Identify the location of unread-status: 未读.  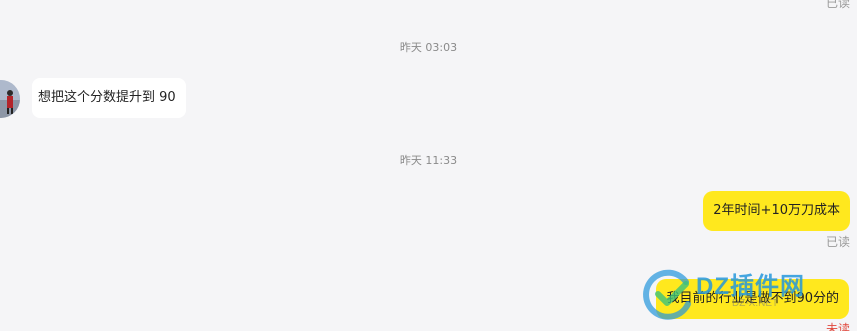
(838, 326).